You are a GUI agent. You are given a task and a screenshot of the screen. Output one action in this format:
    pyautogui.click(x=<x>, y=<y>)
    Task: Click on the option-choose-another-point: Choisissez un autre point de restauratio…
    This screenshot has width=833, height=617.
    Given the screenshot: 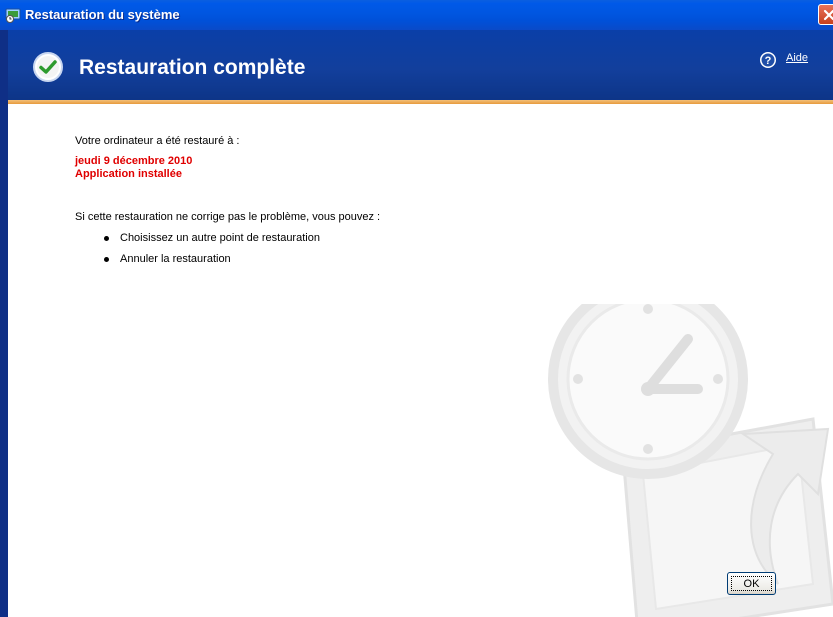 What is the action you would take?
    pyautogui.click(x=212, y=238)
    